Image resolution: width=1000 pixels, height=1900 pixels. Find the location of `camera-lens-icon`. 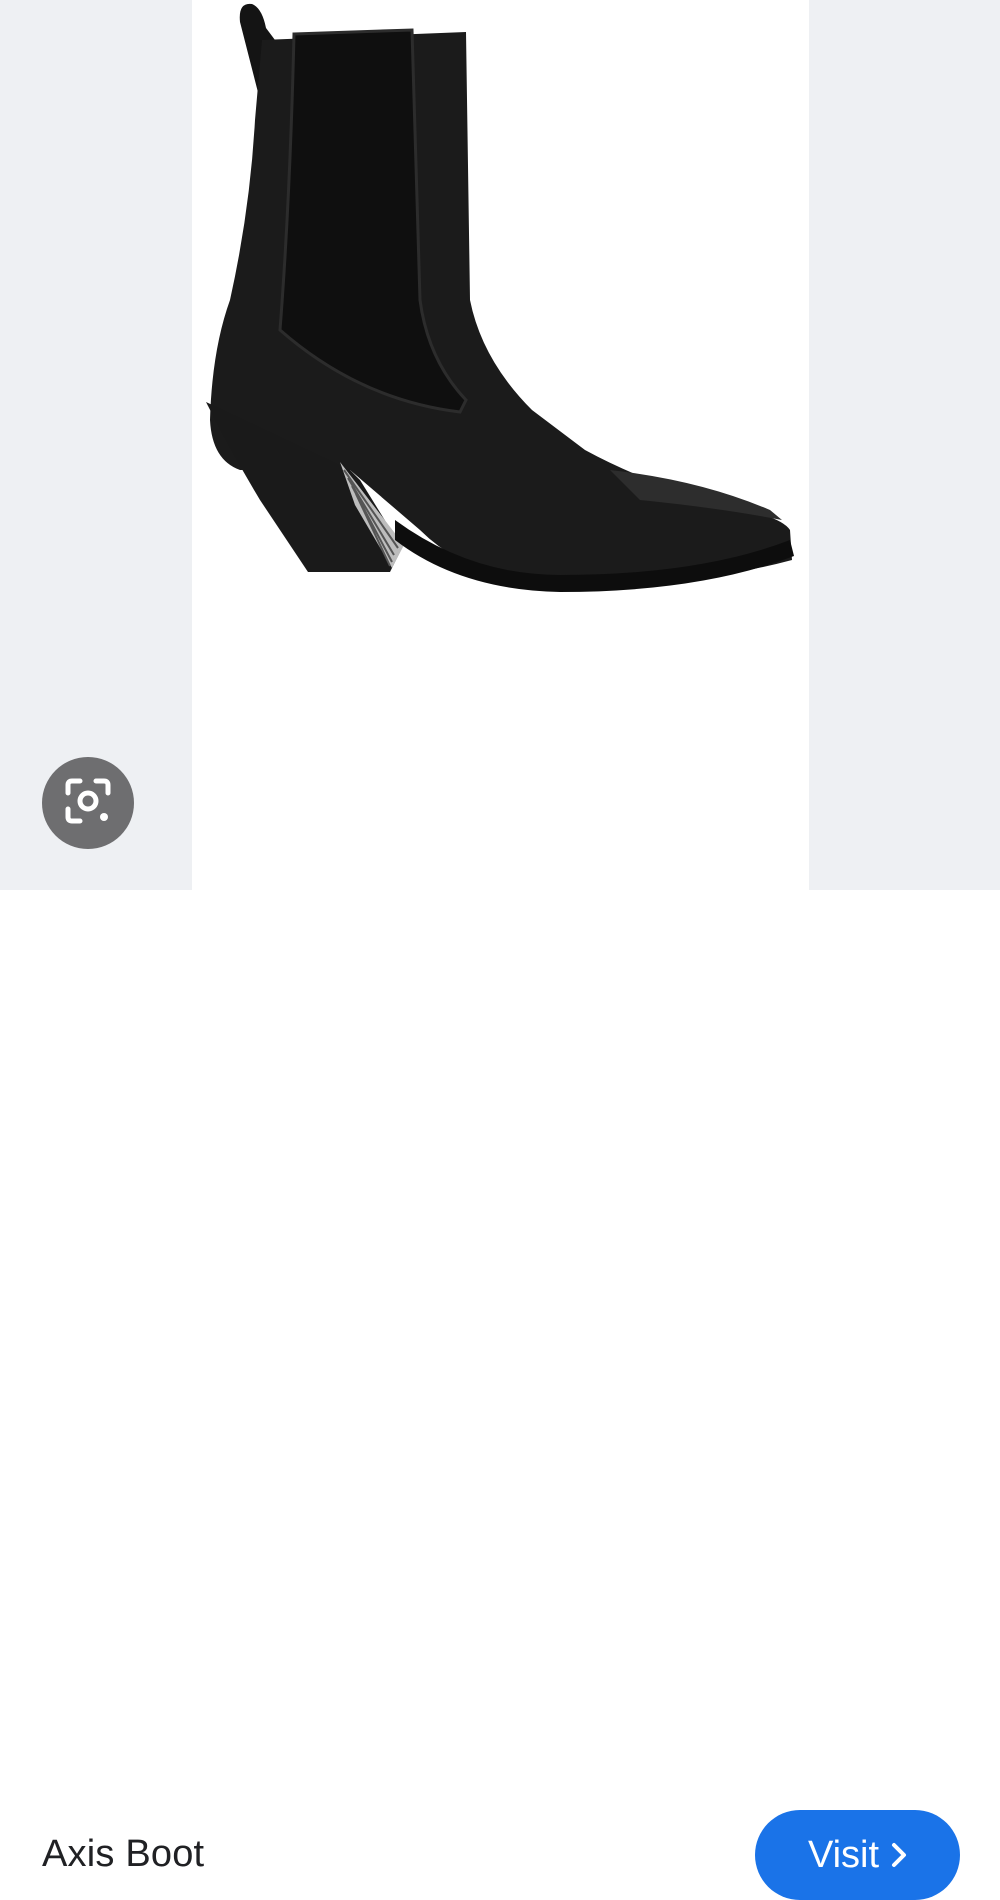

camera-lens-icon is located at coordinates (88, 803).